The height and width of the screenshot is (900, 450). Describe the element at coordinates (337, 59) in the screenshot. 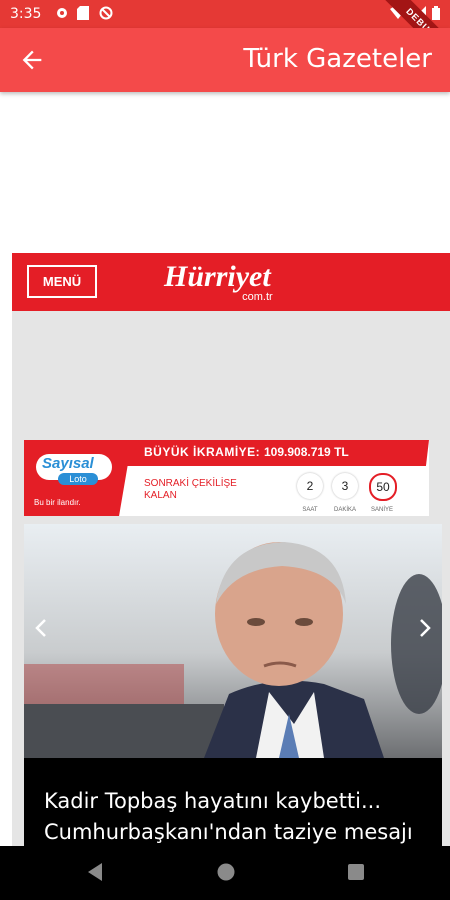

I see `app-title: Türk Gazeteler` at that location.